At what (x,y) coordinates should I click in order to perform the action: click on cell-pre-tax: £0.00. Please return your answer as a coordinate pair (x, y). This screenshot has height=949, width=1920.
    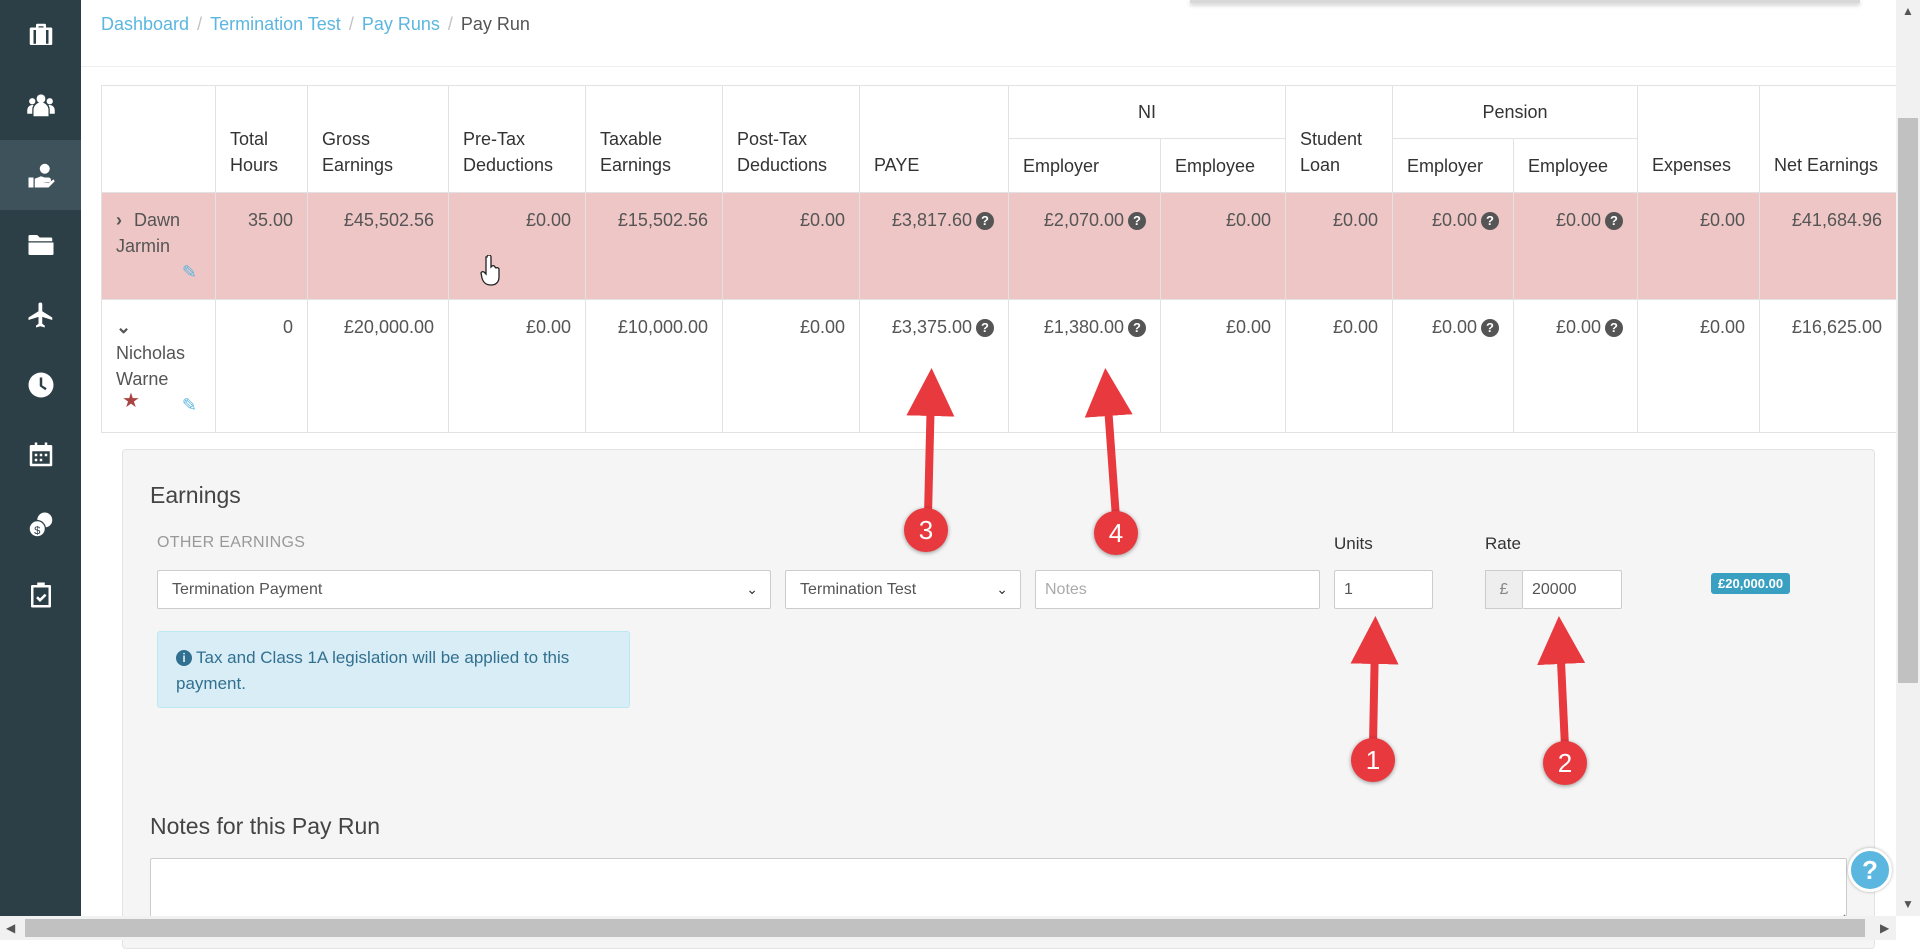
    Looking at the image, I should click on (517, 366).